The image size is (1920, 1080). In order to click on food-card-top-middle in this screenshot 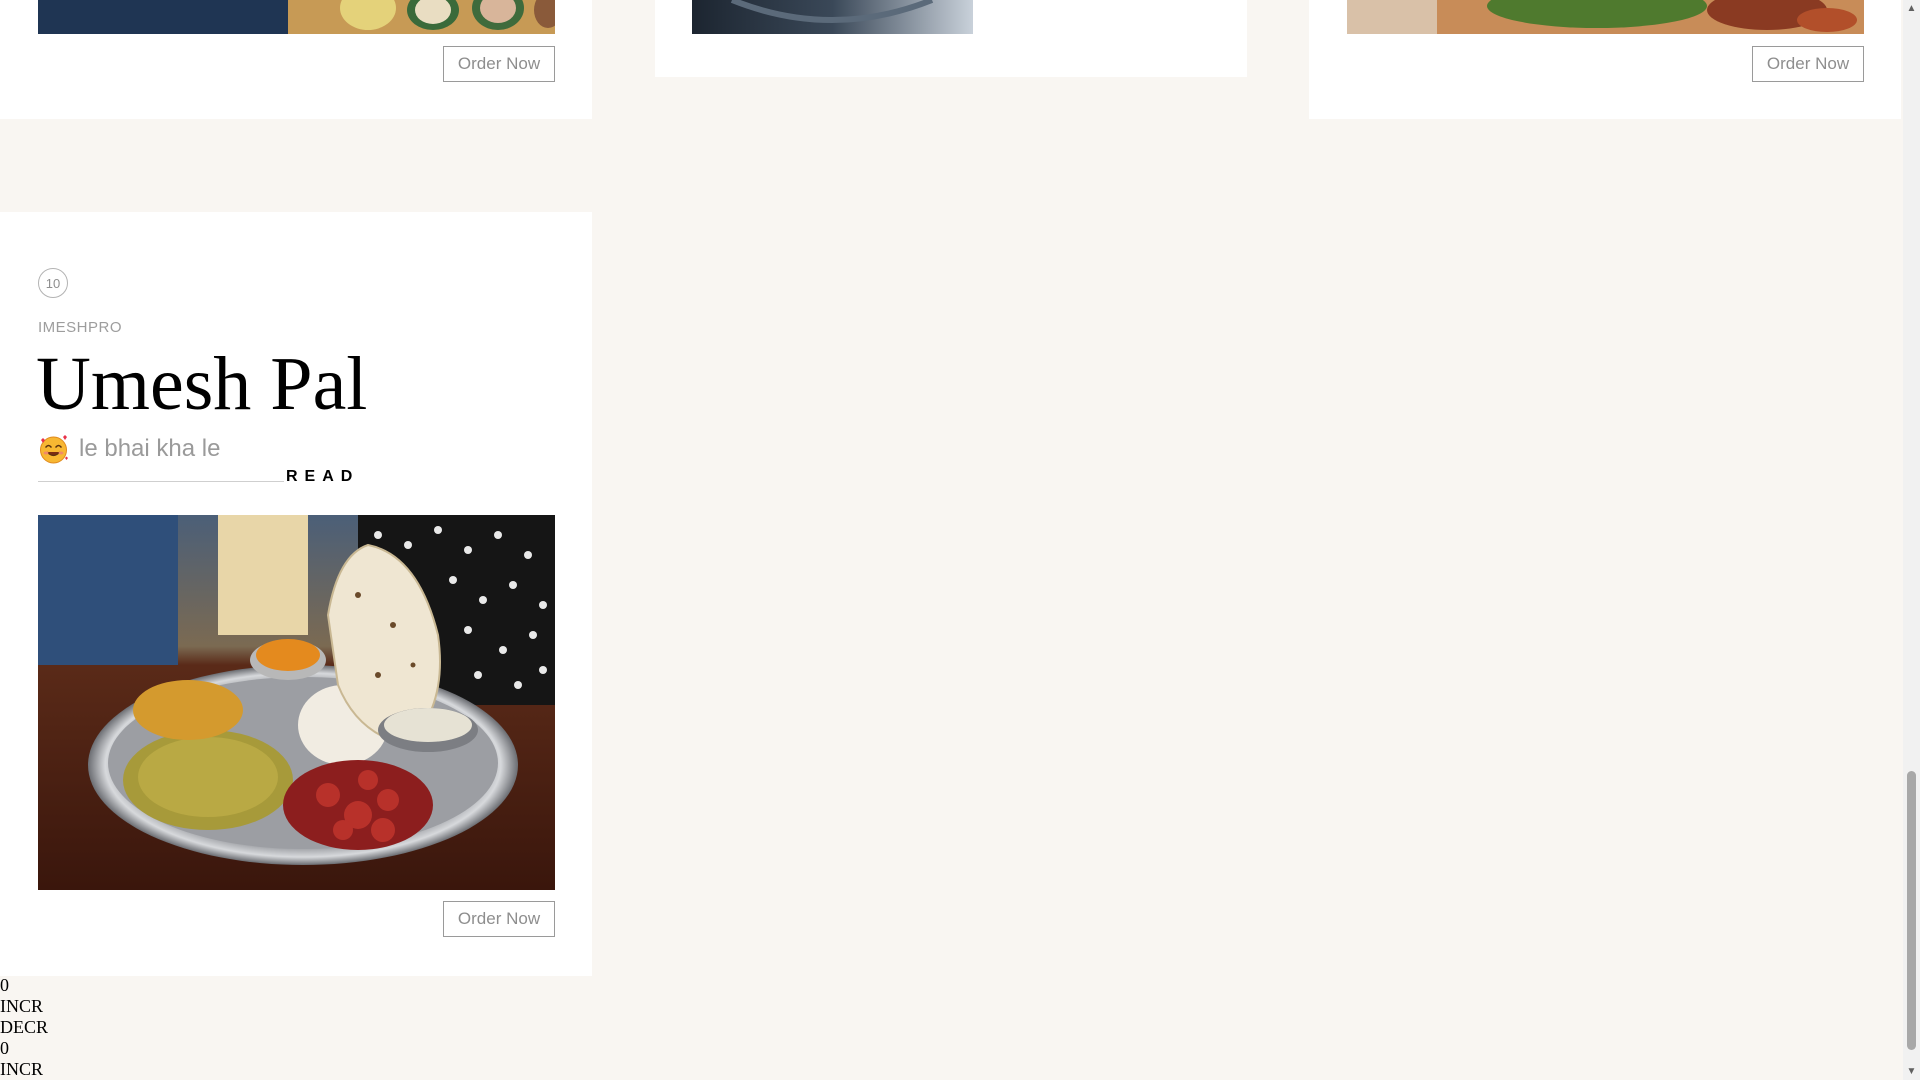, I will do `click(951, 38)`.